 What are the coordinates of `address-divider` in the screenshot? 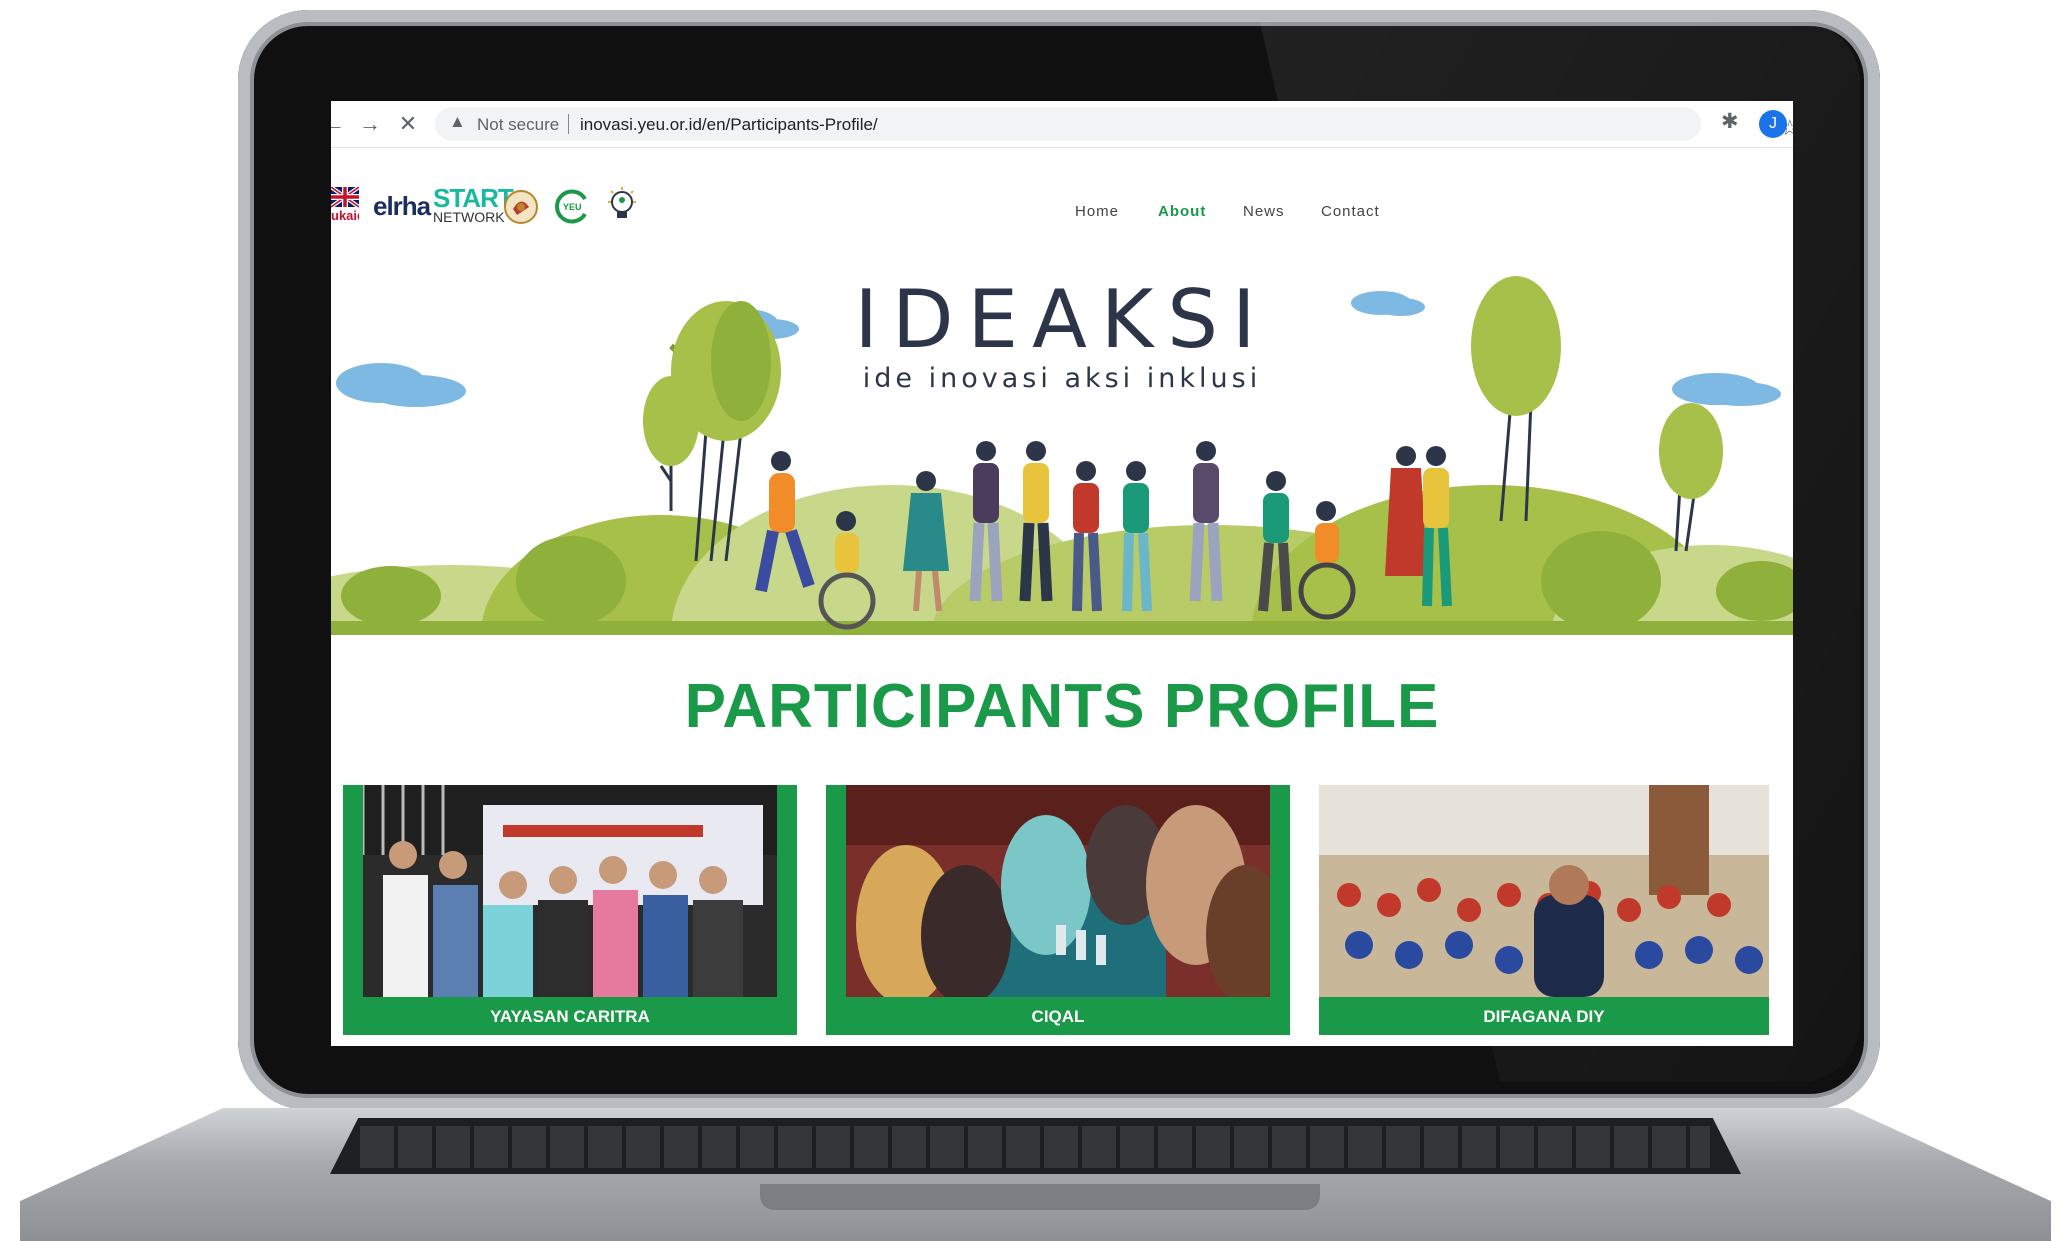 It's located at (568, 124).